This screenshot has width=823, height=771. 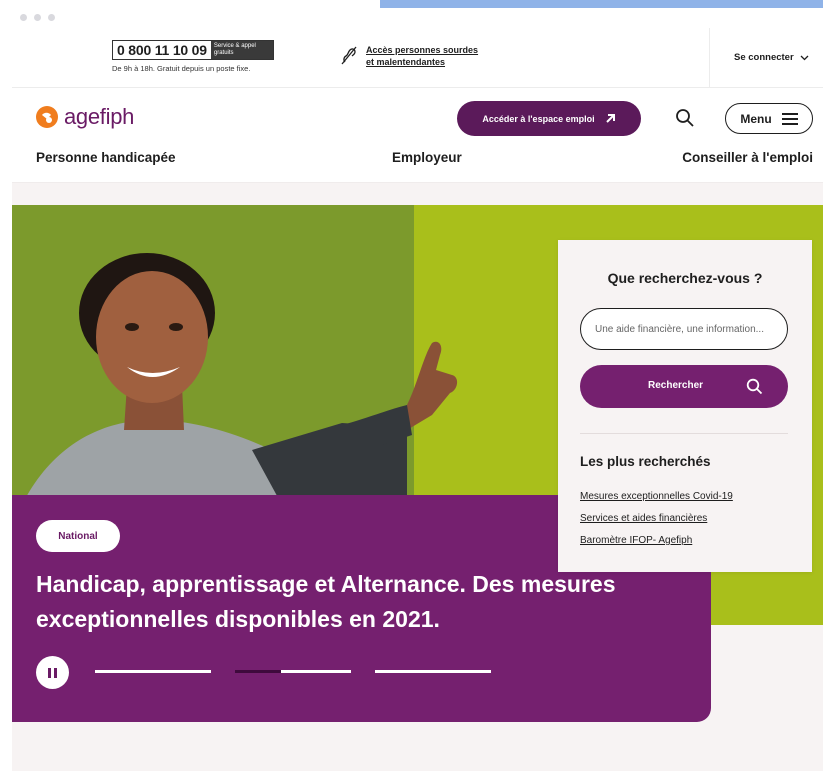 What do you see at coordinates (610, 118) in the screenshot?
I see `arrow-up-right-icon` at bounding box center [610, 118].